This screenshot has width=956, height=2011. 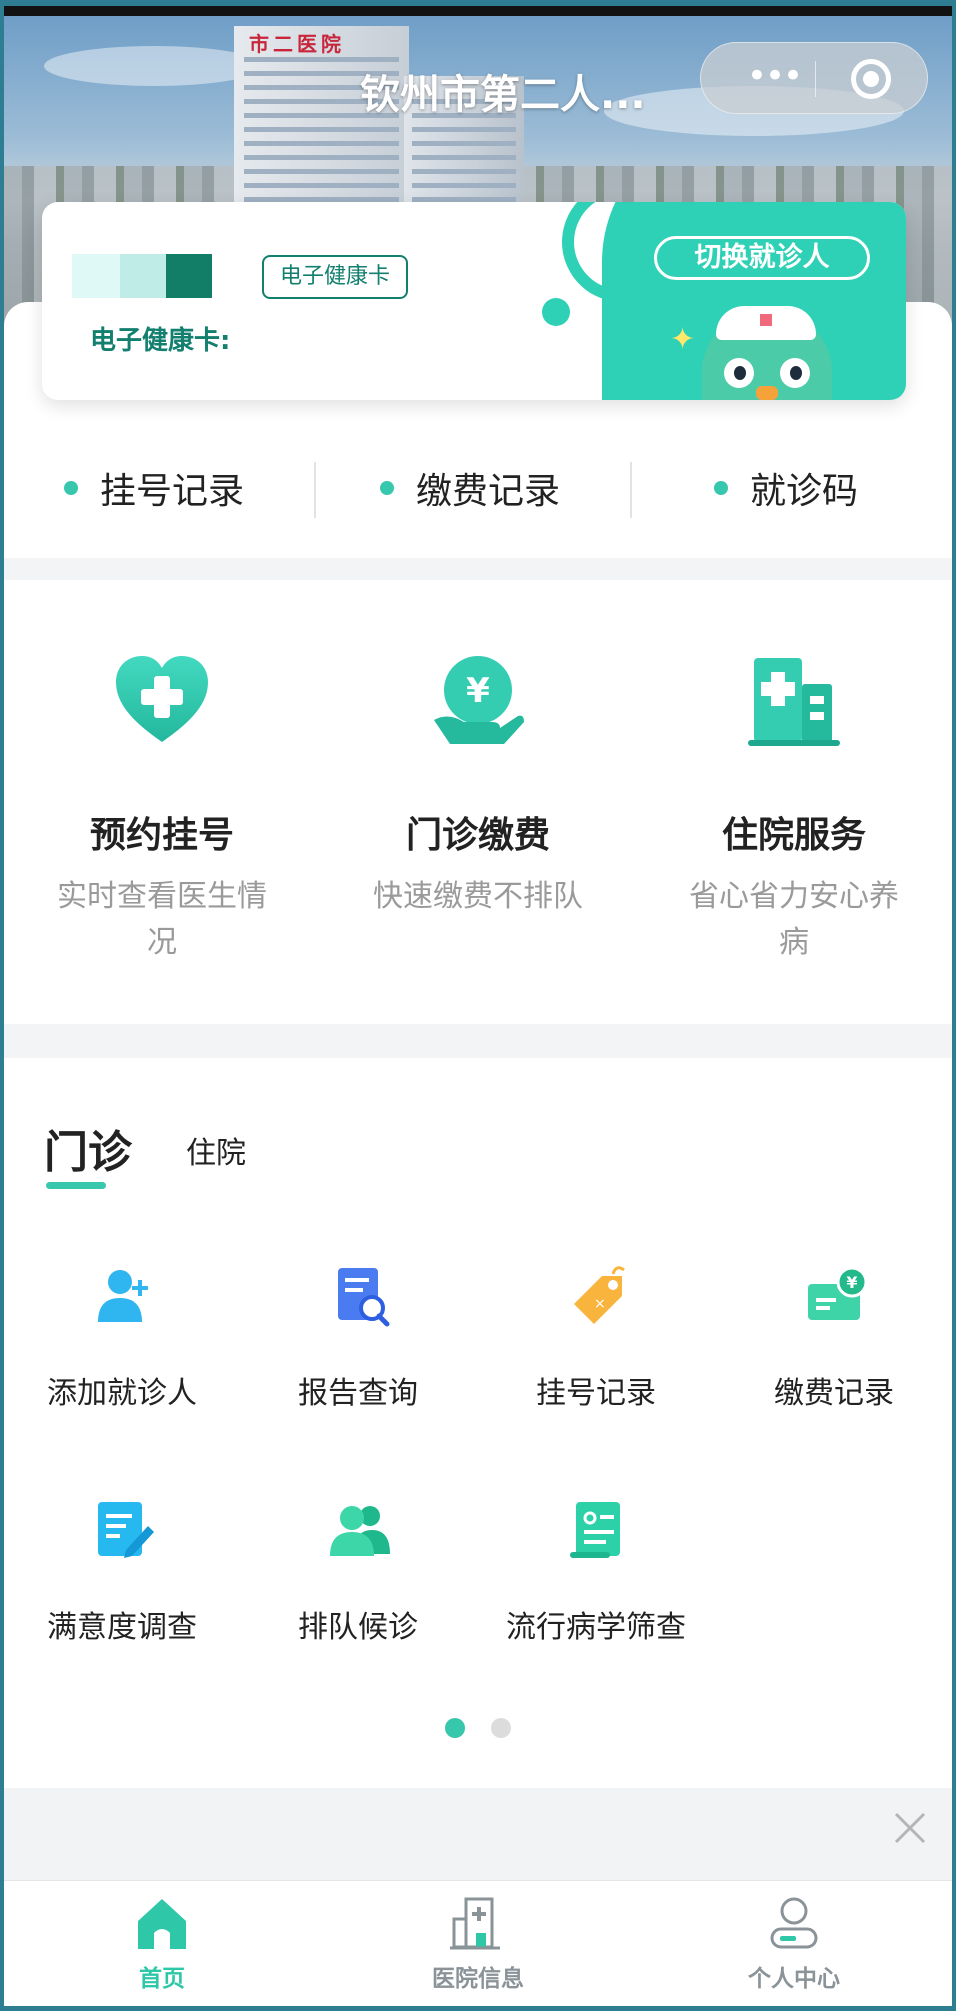 What do you see at coordinates (596, 1344) in the screenshot?
I see `grid-registration-record: × 挂号记录` at bounding box center [596, 1344].